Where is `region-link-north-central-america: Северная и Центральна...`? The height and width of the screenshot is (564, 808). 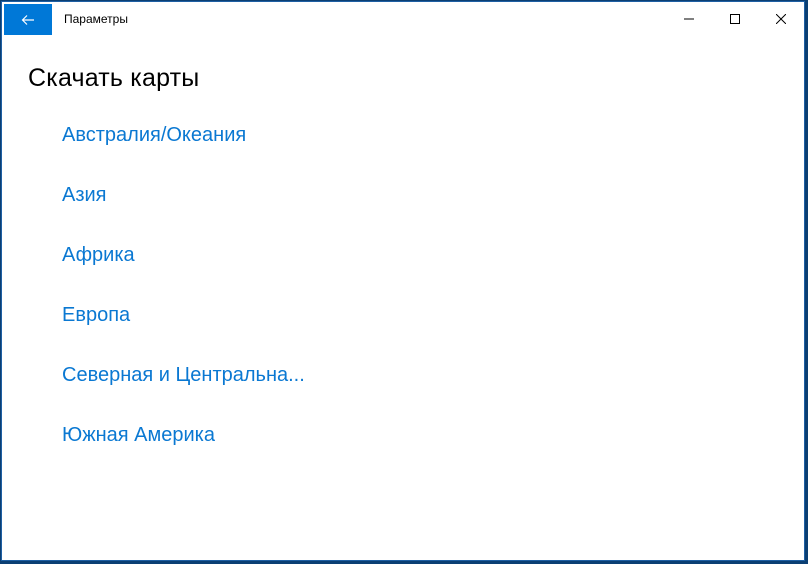 region-link-north-central-america: Северная и Центральна... is located at coordinates (183, 375).